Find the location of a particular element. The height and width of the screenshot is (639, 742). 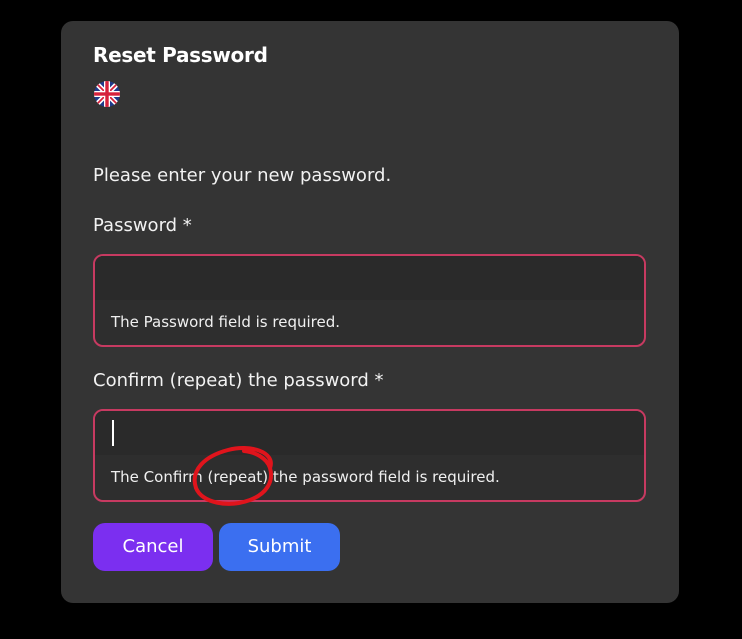

password-label: Password * is located at coordinates (142, 225).